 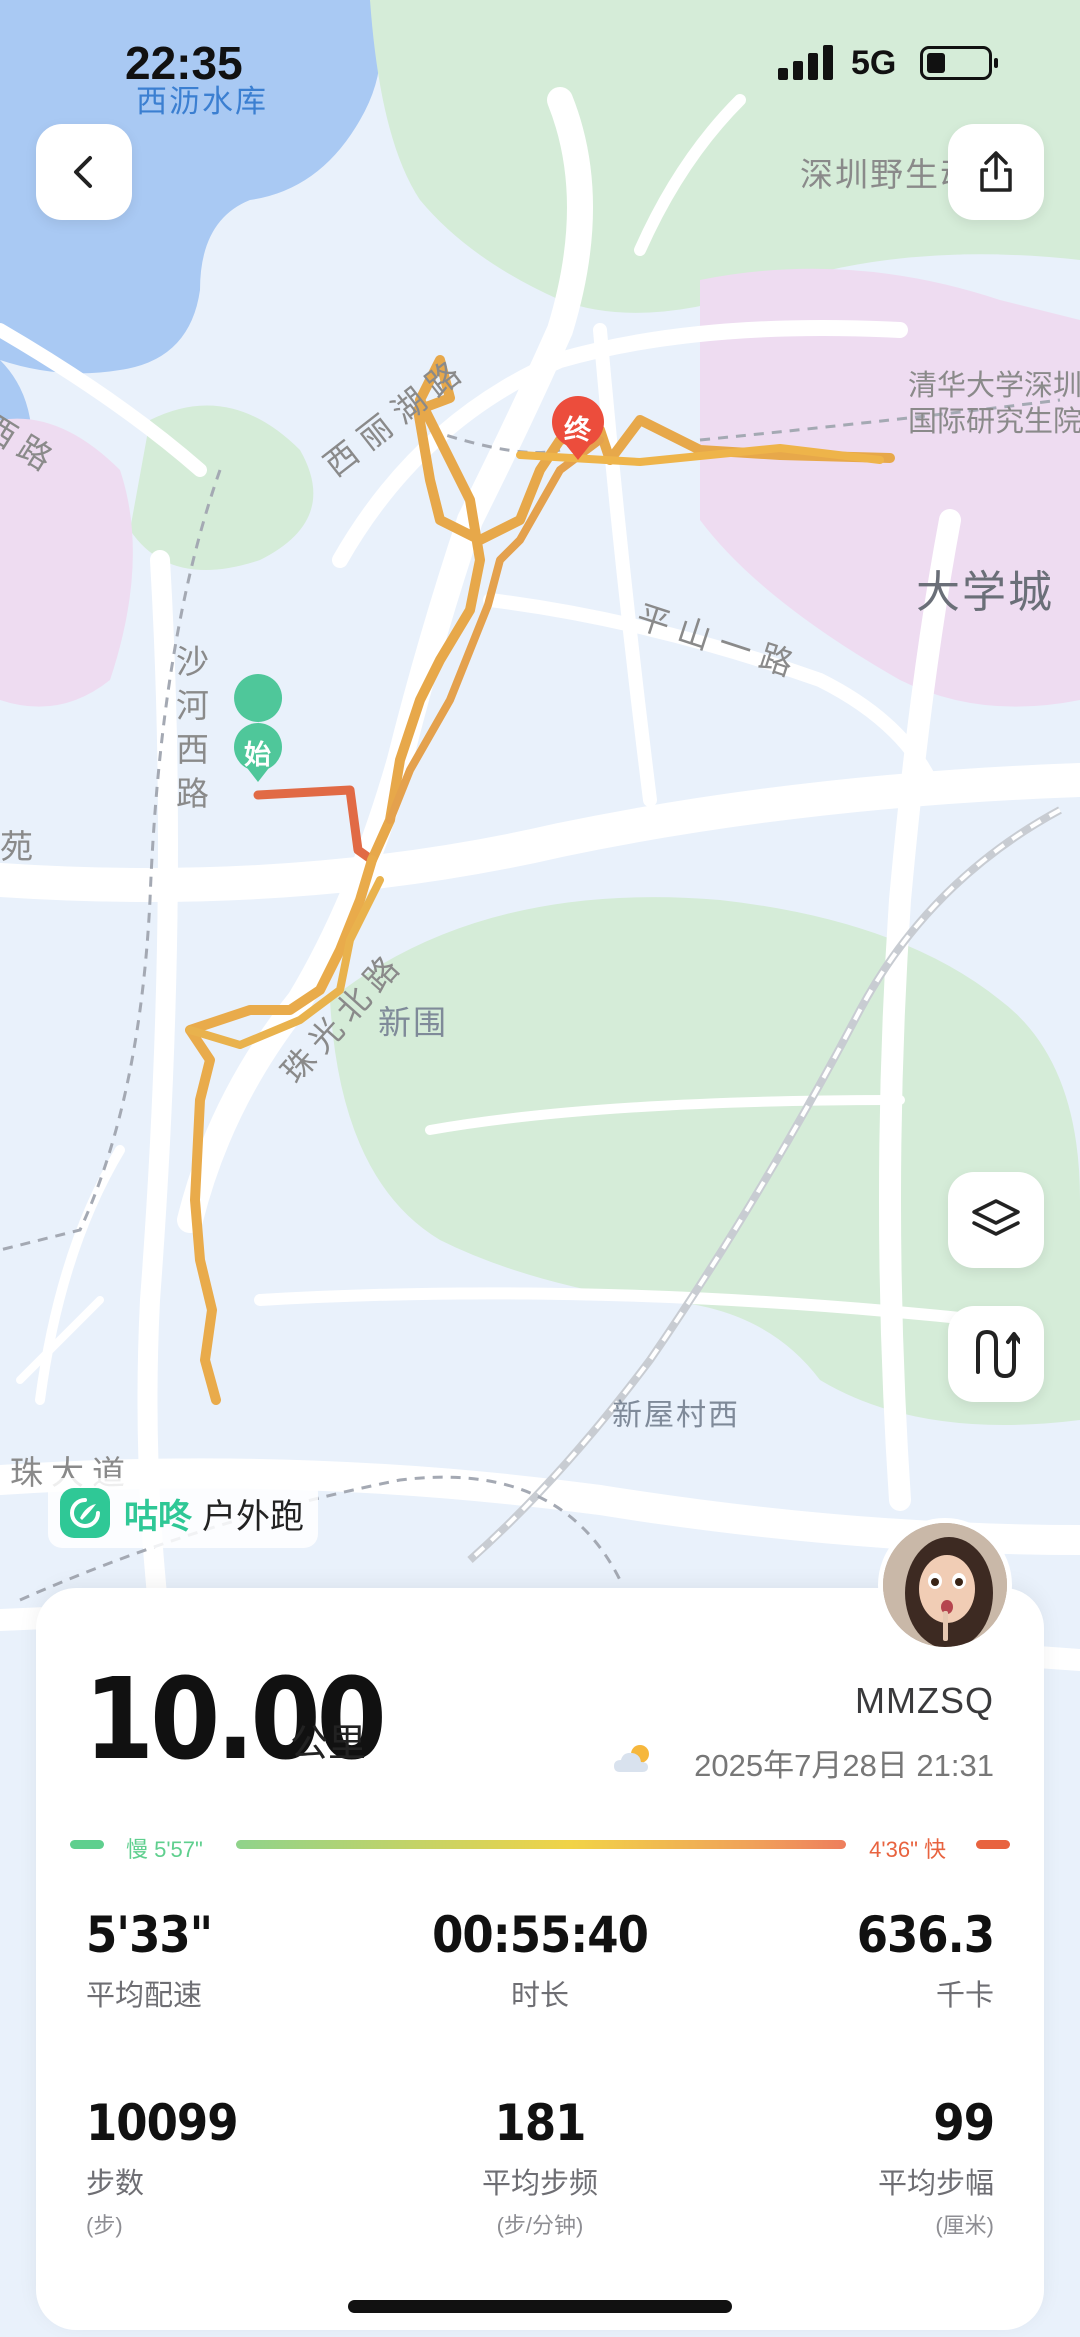 What do you see at coordinates (104, 2225) in the screenshot?
I see `stat-unit: (步)` at bounding box center [104, 2225].